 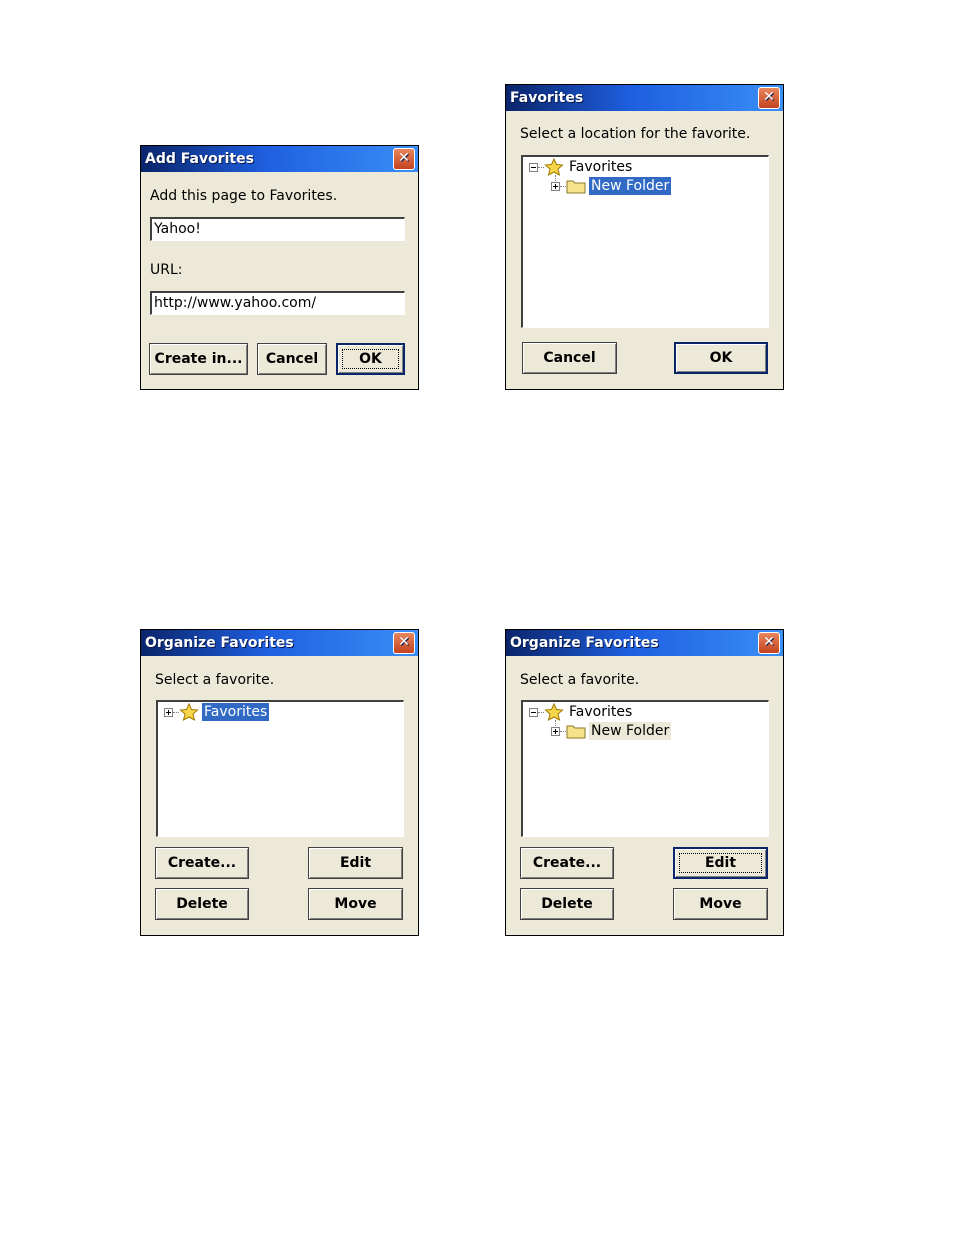 I want to click on add-favorites-titlebar: Add Favorites ✕, so click(x=279, y=159).